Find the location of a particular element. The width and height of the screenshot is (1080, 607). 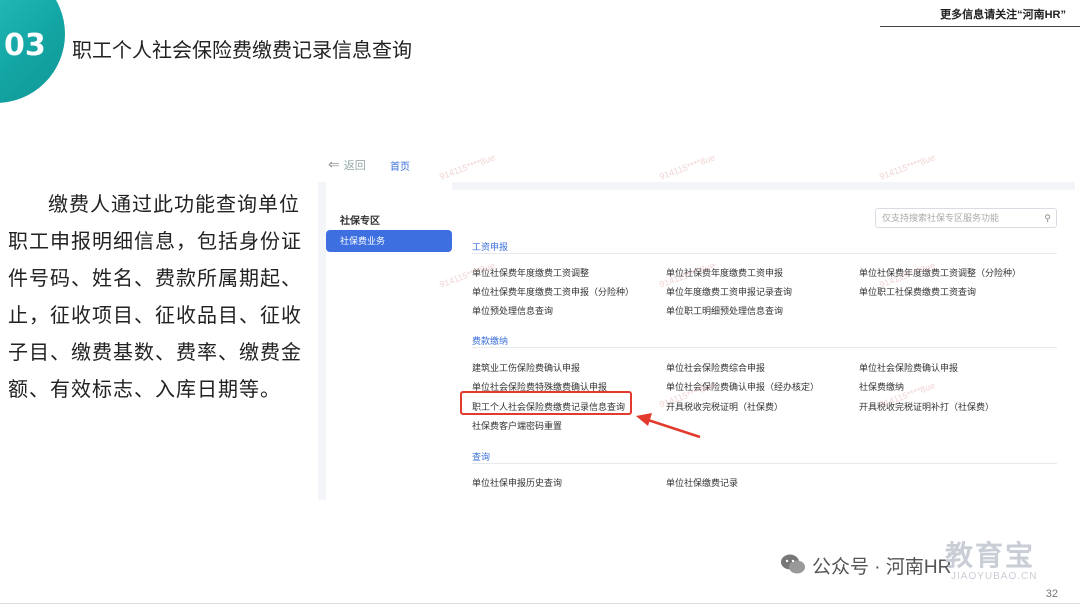

function-link: 单位社保费年度缴费工资申报 is located at coordinates (724, 272).